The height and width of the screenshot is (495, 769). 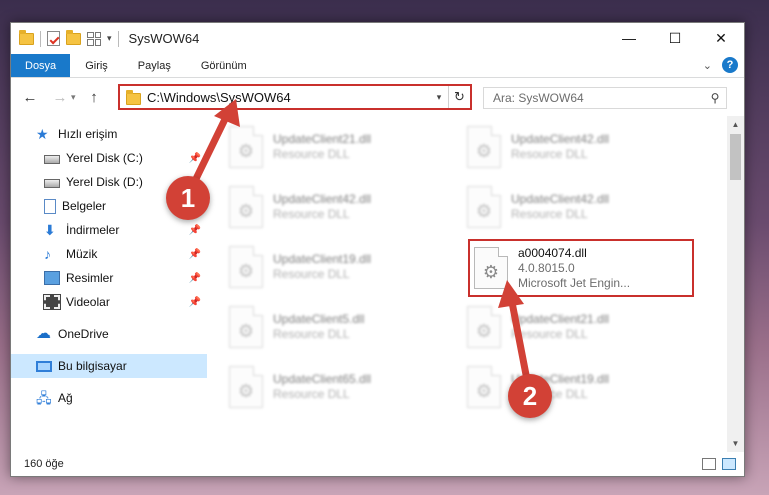 I want to click on sidebar-item-label: Belgeler, so click(x=84, y=206).